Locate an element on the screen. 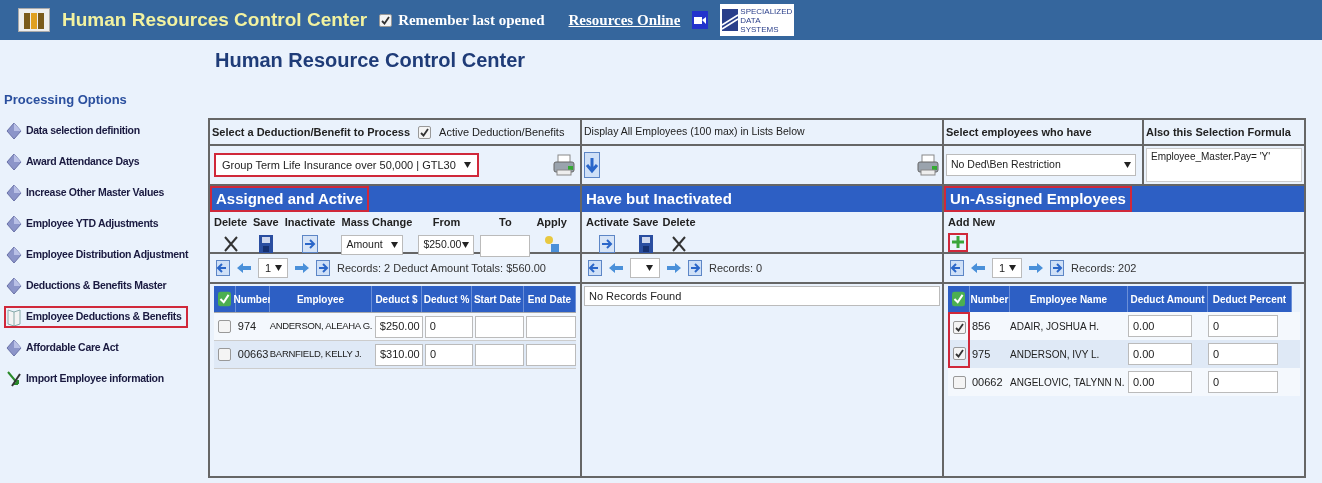 The image size is (1322, 483). section-title: Assigned and Active is located at coordinates (289, 199).